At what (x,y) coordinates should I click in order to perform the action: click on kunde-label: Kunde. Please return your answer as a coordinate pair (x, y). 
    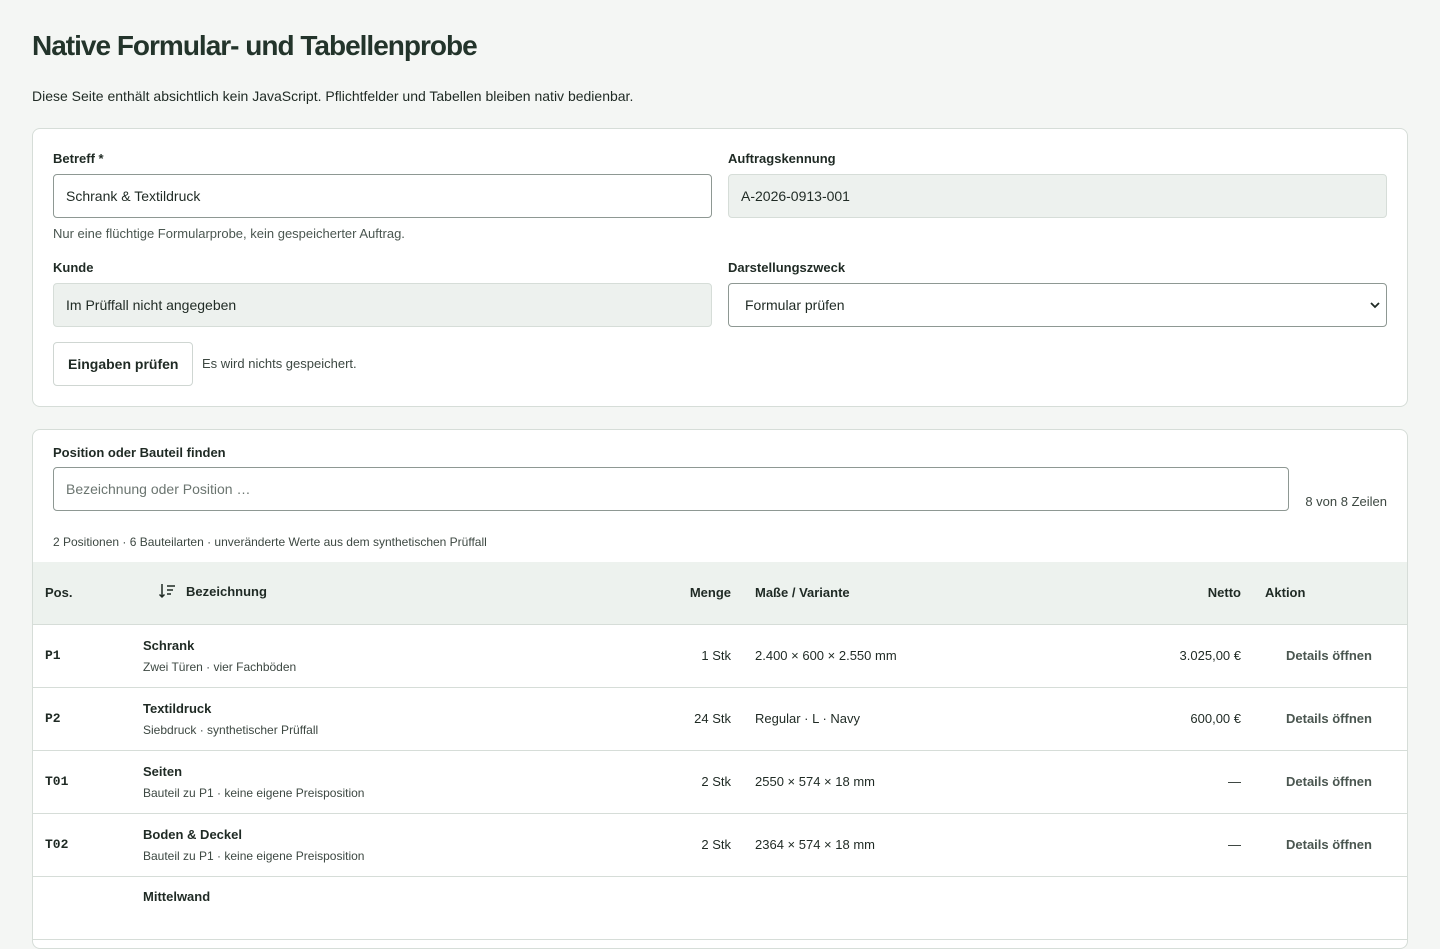
    Looking at the image, I should click on (73, 267).